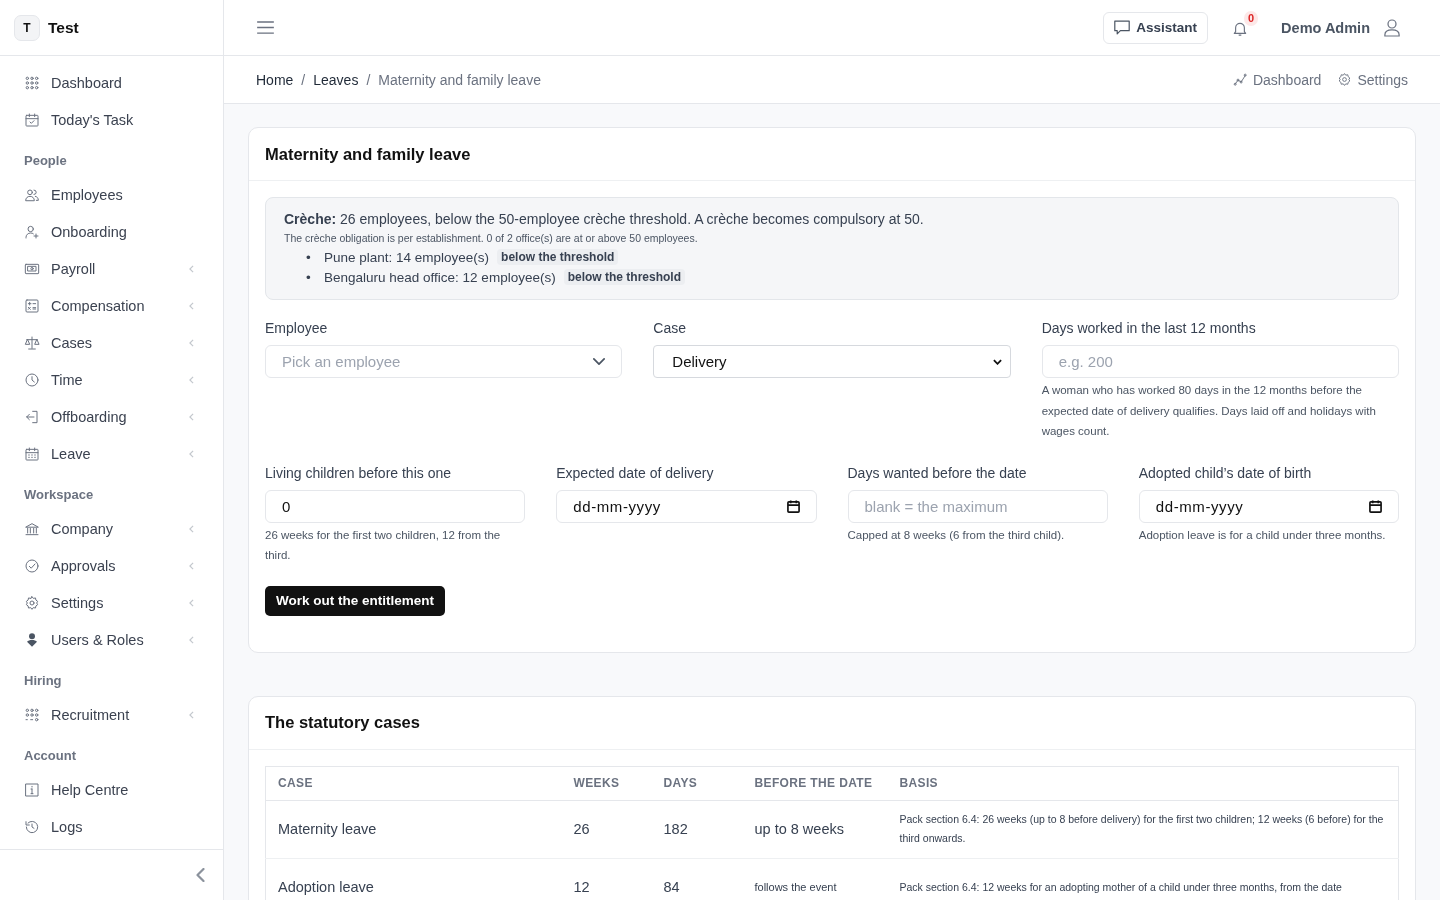  Describe the element at coordinates (407, 257) in the screenshot. I see `establishment-text: Pune plant: 14 employee(s)` at that location.